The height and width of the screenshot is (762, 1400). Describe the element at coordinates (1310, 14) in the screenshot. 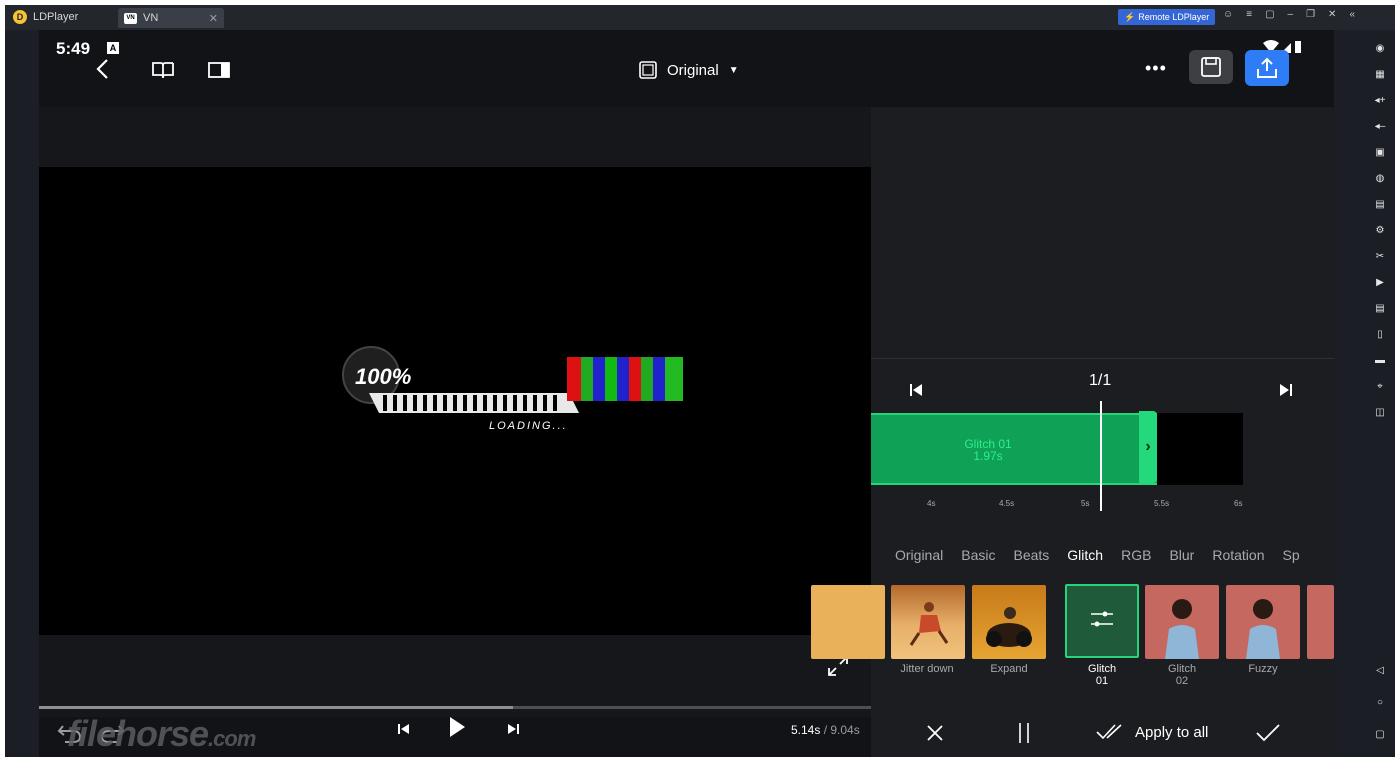

I see `restore-icon: ❐` at that location.